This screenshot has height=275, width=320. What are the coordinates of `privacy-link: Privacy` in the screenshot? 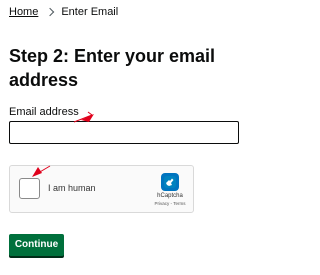 It's located at (162, 203).